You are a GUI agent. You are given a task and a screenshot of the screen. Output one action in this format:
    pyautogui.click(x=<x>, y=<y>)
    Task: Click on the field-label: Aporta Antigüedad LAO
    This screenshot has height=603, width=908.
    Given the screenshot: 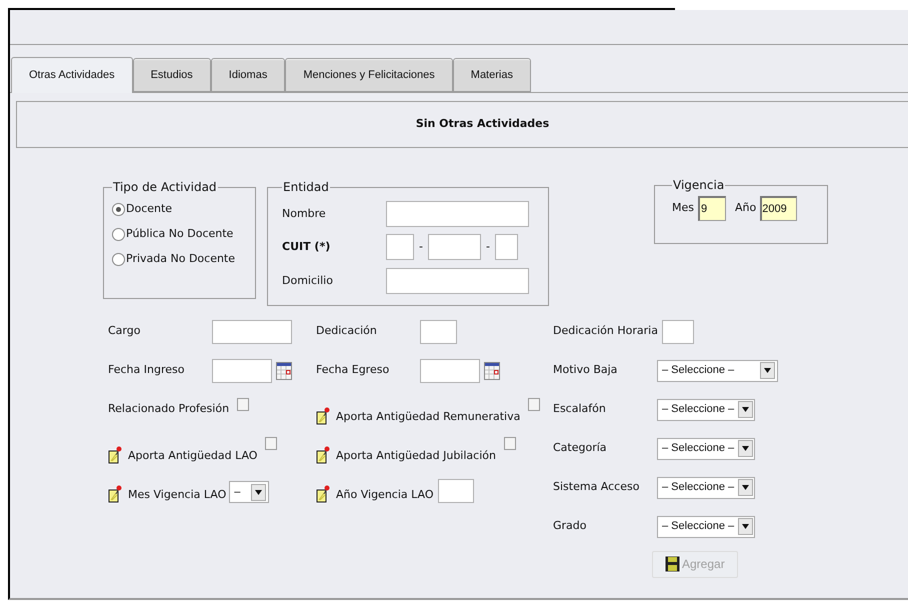 What is the action you would take?
    pyautogui.click(x=193, y=456)
    